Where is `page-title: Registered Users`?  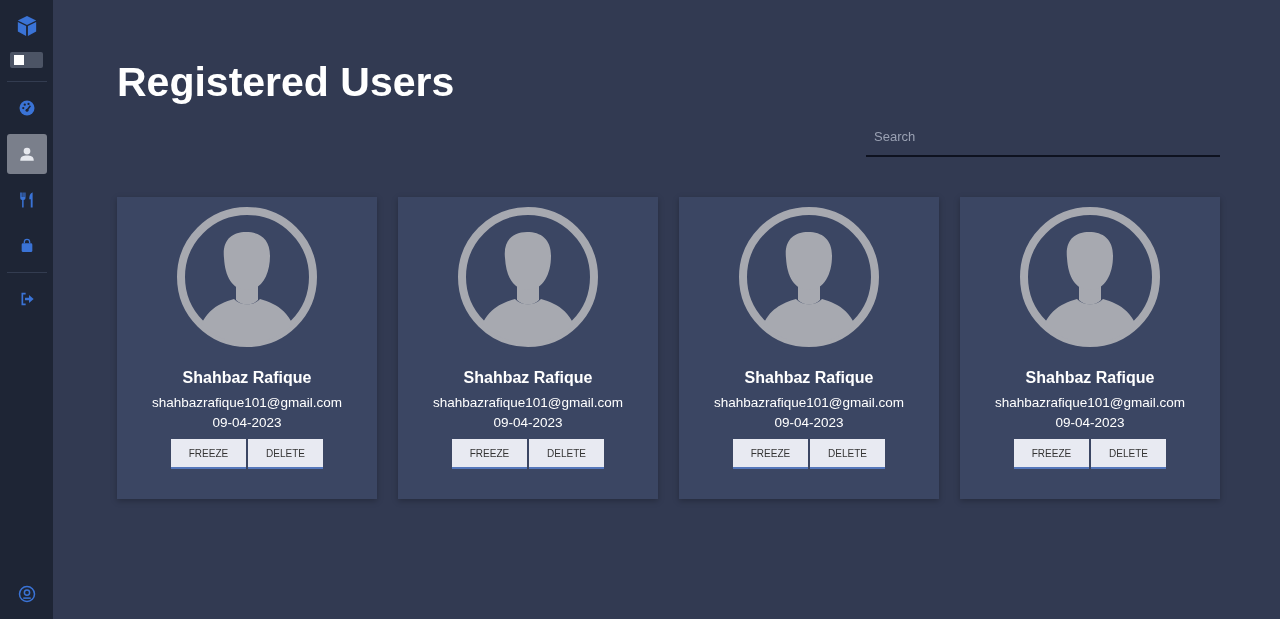
page-title: Registered Users is located at coordinates (286, 82).